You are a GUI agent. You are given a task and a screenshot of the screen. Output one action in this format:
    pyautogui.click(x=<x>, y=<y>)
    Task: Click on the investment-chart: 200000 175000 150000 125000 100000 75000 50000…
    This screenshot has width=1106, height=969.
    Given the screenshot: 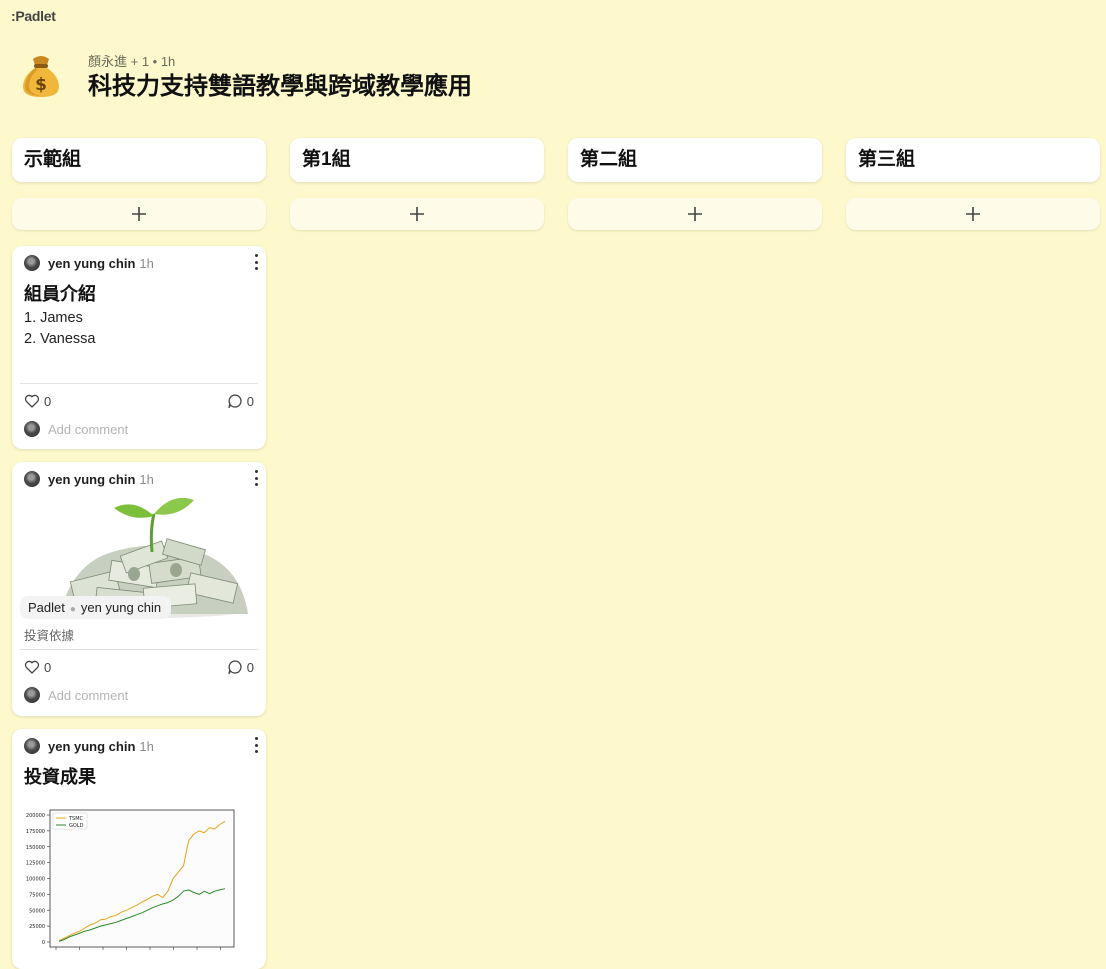 What is the action you would take?
    pyautogui.click(x=129, y=881)
    